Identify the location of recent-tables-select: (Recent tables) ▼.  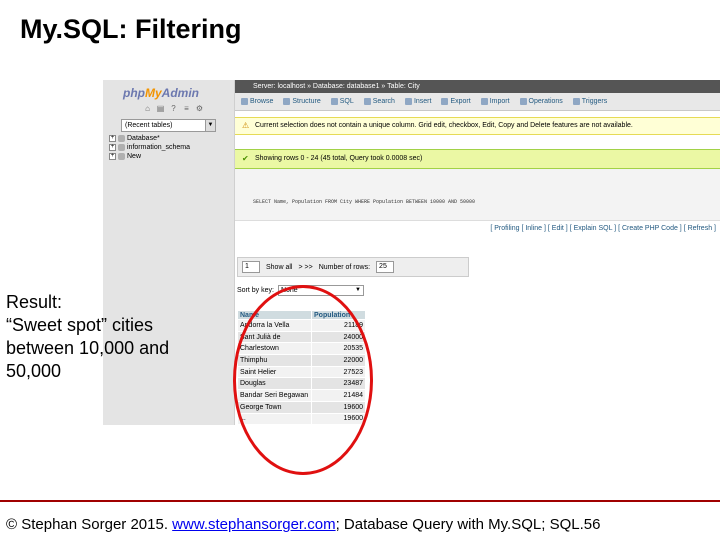
(168, 125).